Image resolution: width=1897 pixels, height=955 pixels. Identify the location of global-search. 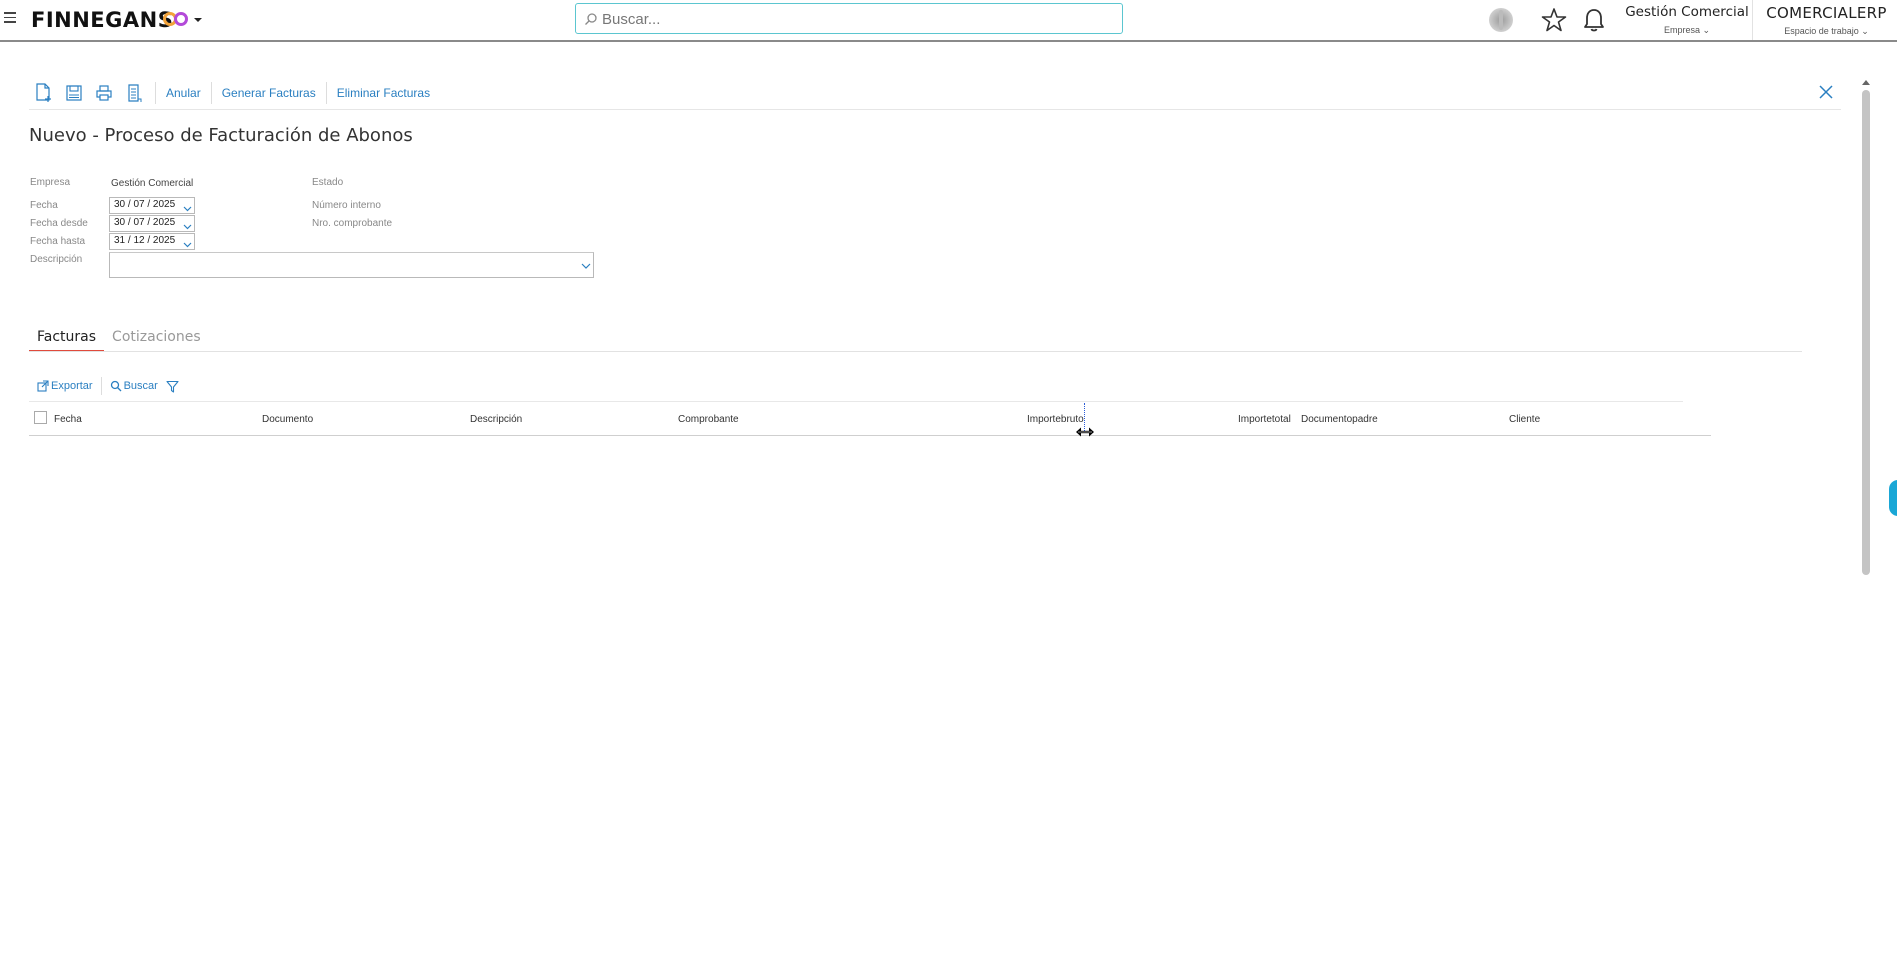
(849, 18).